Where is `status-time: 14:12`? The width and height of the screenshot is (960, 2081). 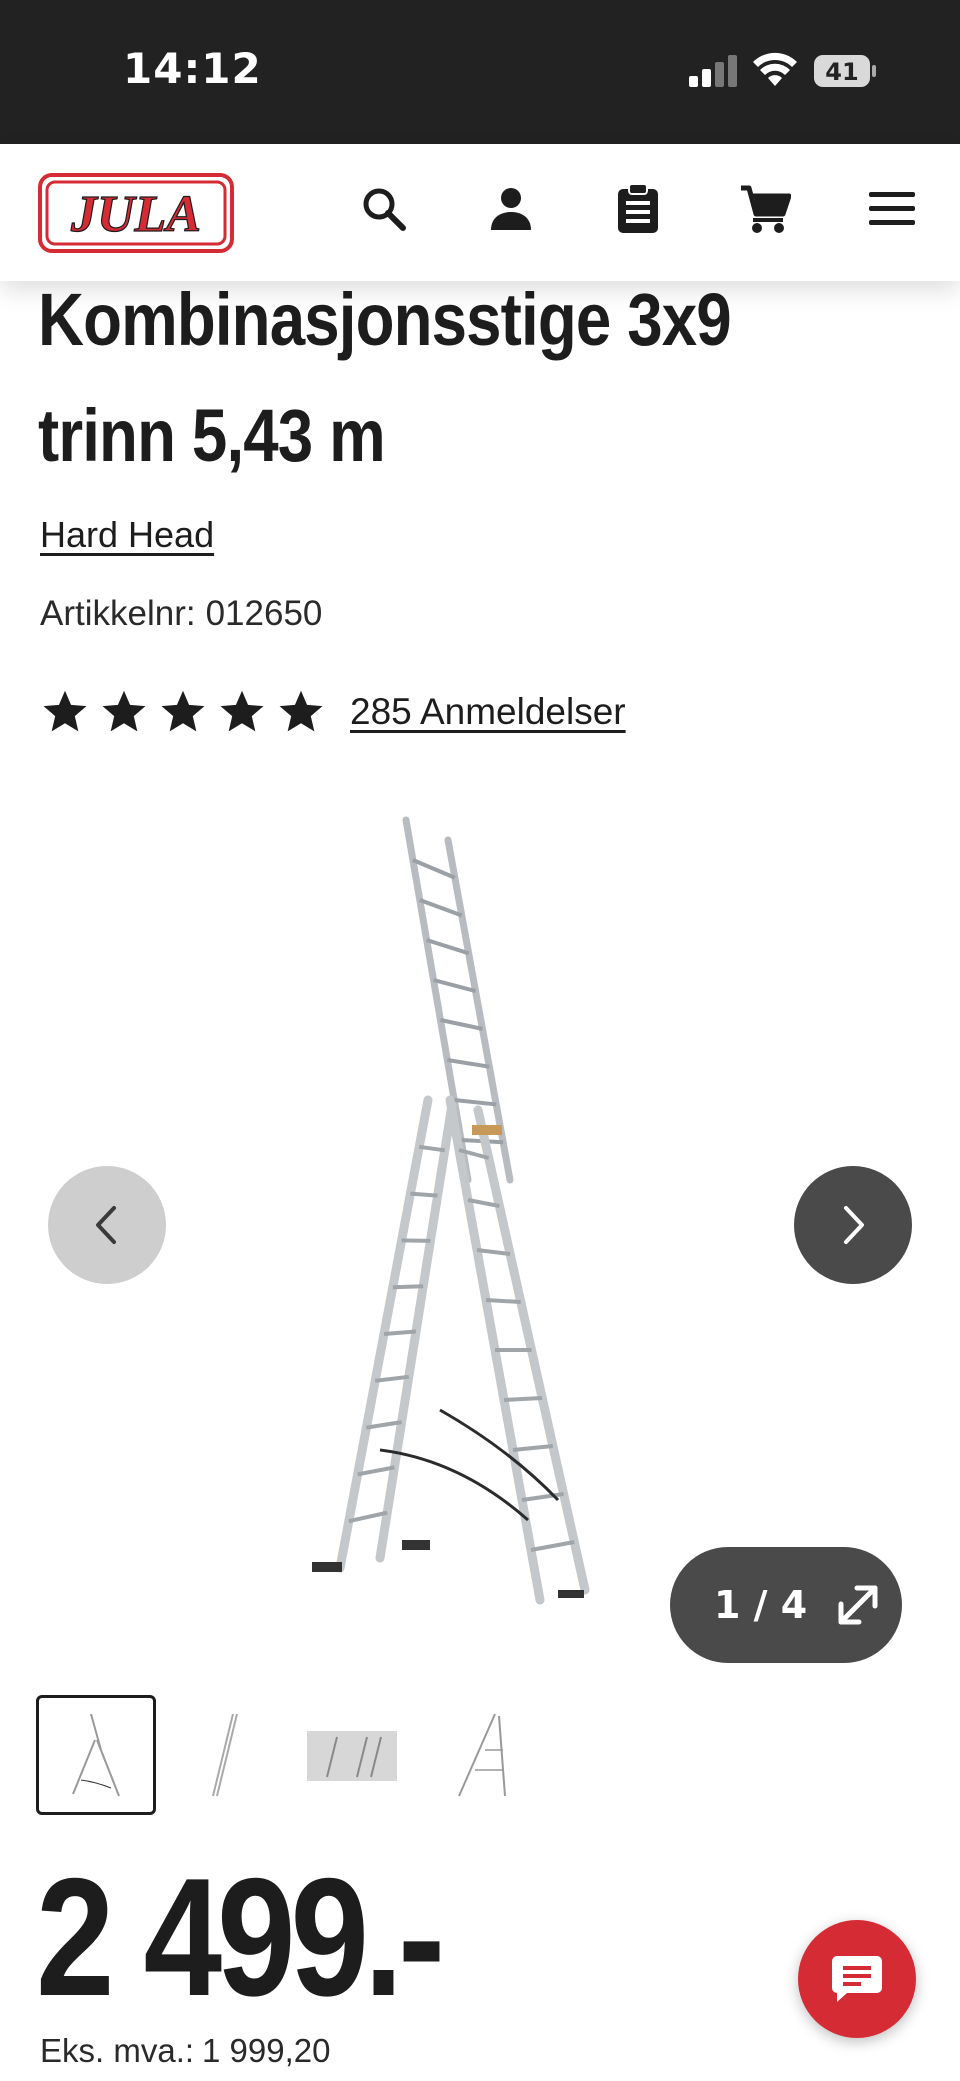 status-time: 14:12 is located at coordinates (192, 68).